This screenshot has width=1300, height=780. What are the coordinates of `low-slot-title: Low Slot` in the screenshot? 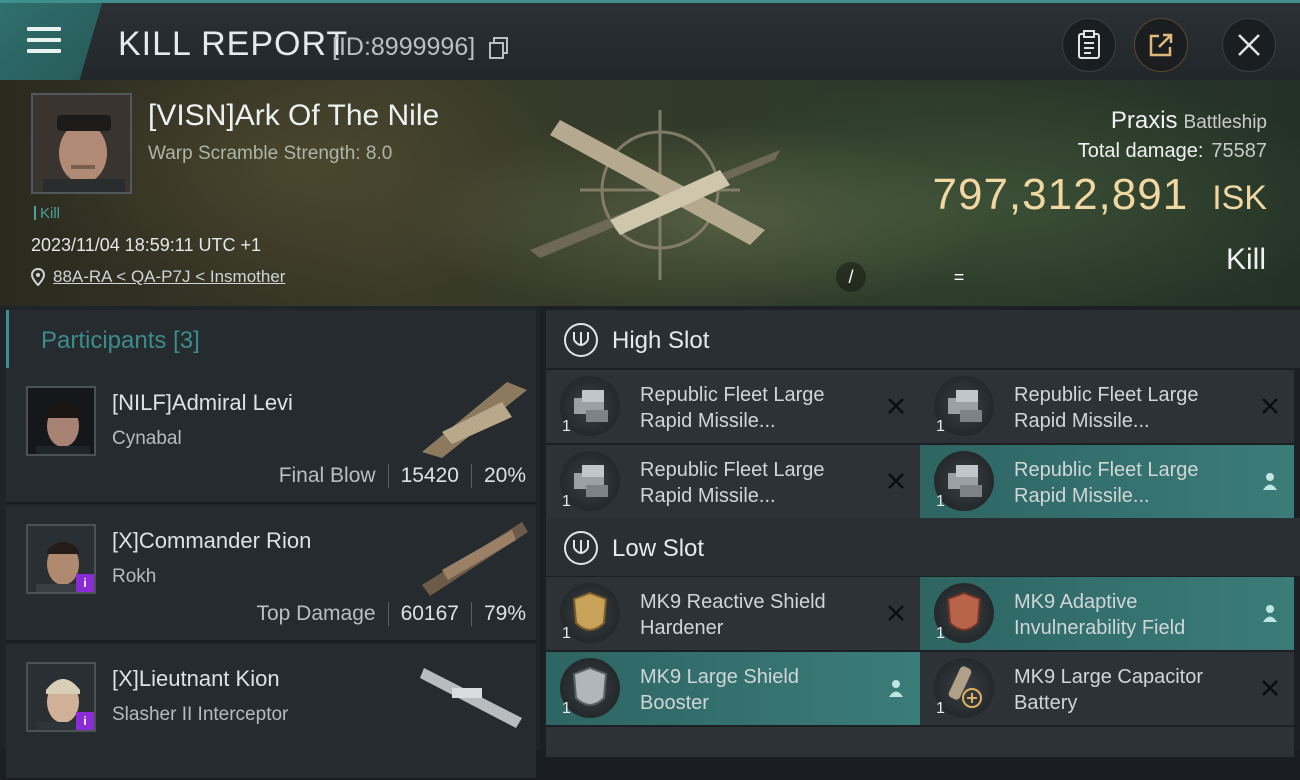 It's located at (658, 548).